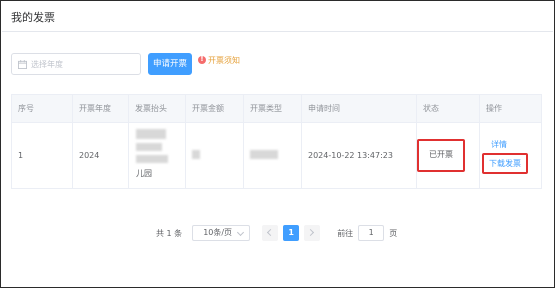  I want to click on cell-amount, so click(214, 155).